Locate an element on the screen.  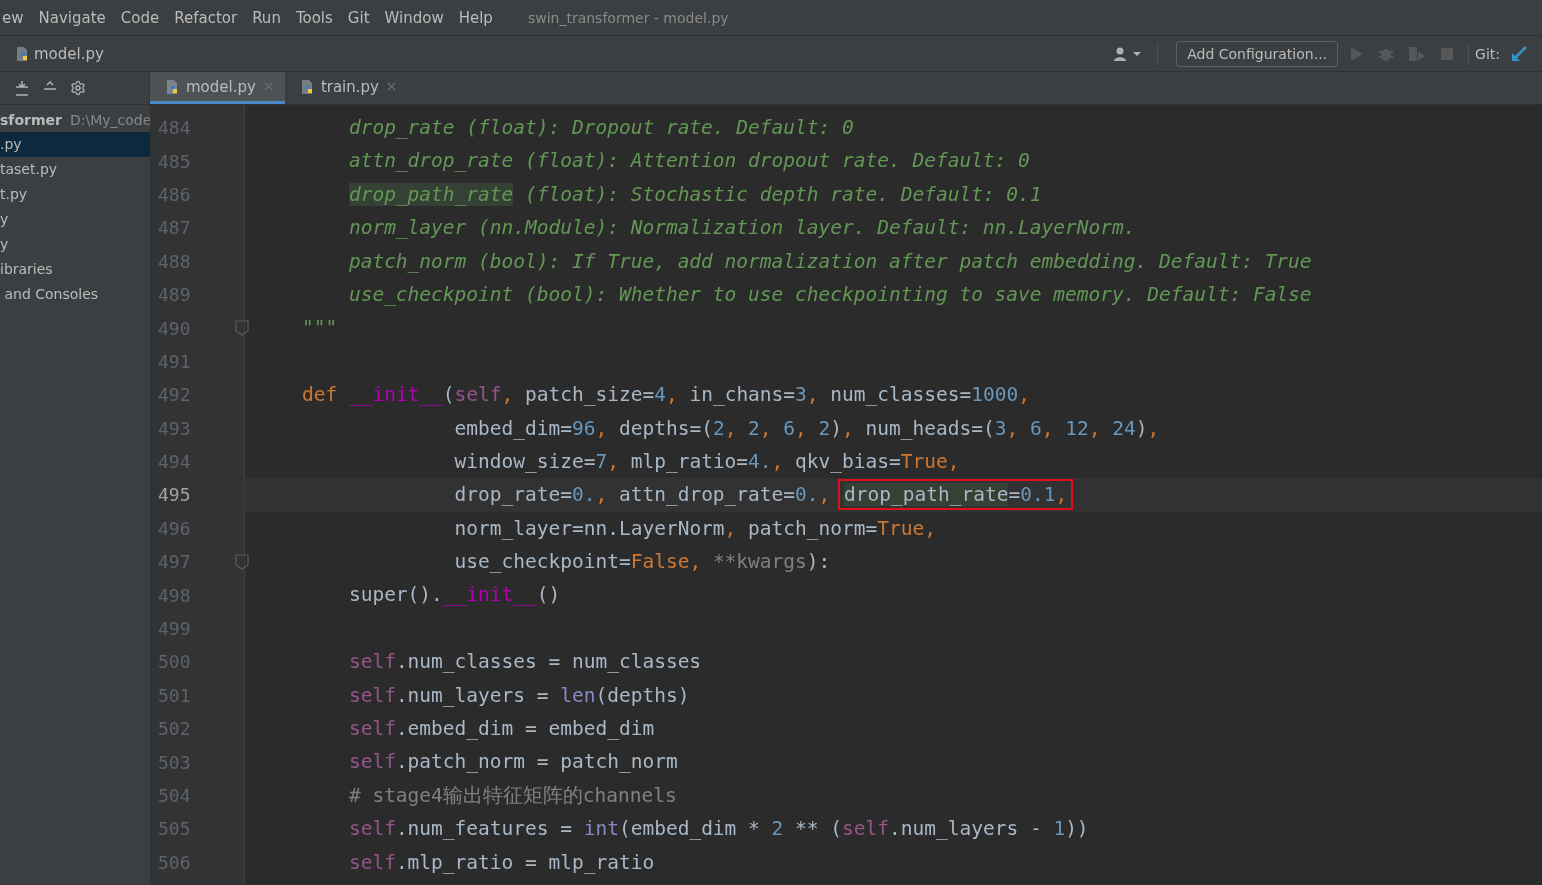
code-line: def __init__(self, patch_size=4, in_chans=3, num_classes=1000, is located at coordinates (665, 395).